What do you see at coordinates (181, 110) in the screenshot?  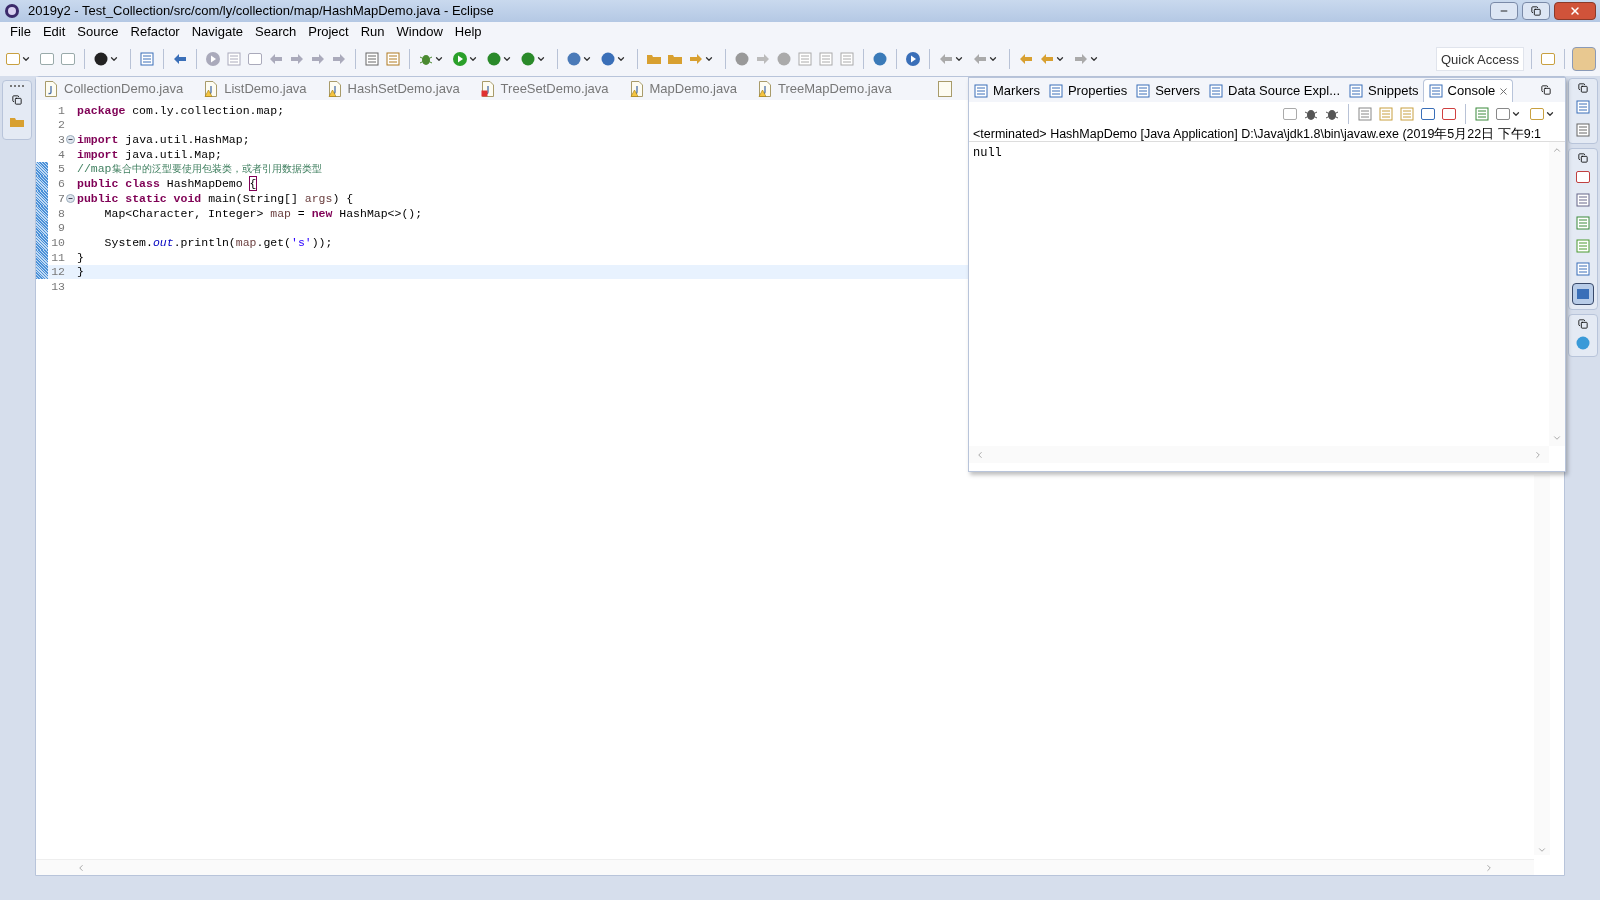 I see `code-line: package com.ly.collection.map;` at bounding box center [181, 110].